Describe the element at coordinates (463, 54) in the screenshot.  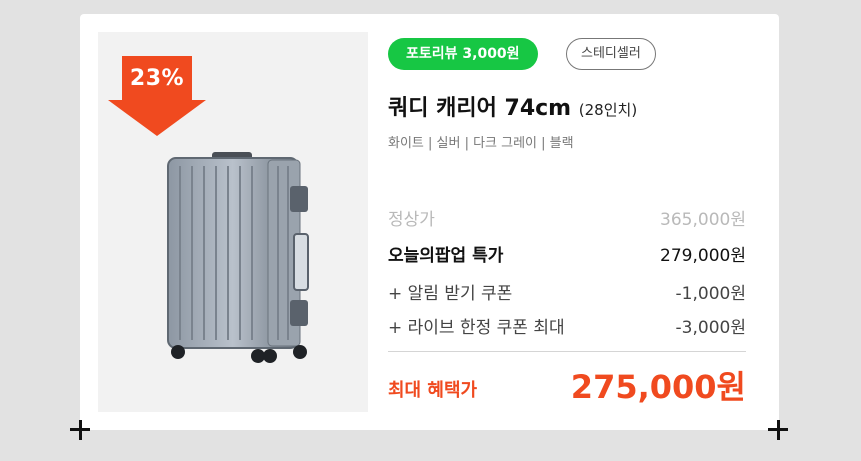
I see `photo-review-badge: 포토리뷰 3,000원` at that location.